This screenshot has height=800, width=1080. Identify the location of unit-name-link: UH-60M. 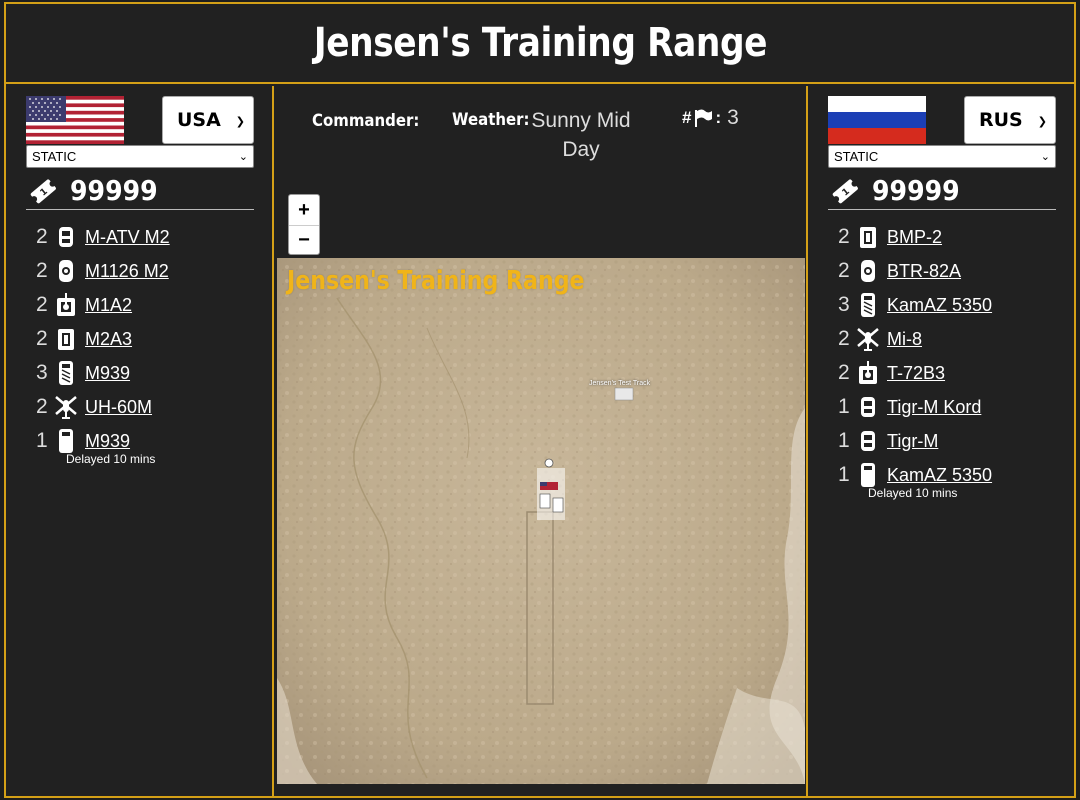
(118, 407).